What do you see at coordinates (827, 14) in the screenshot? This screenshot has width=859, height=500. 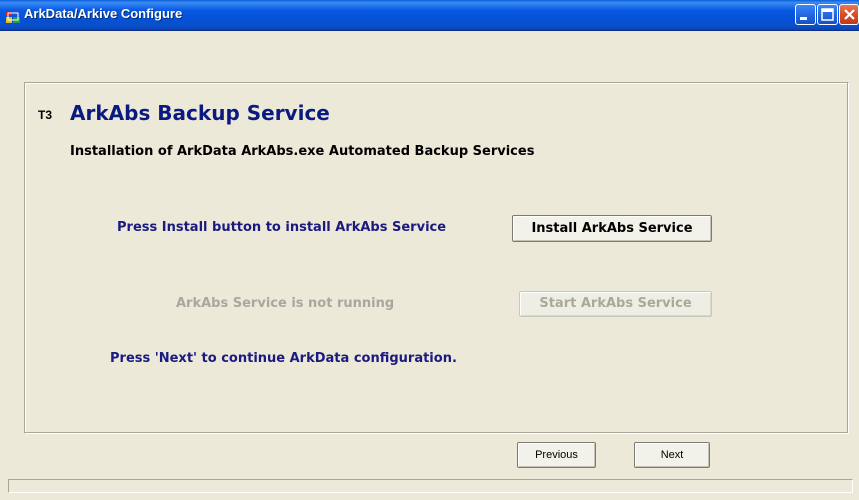 I see `maximize-button` at bounding box center [827, 14].